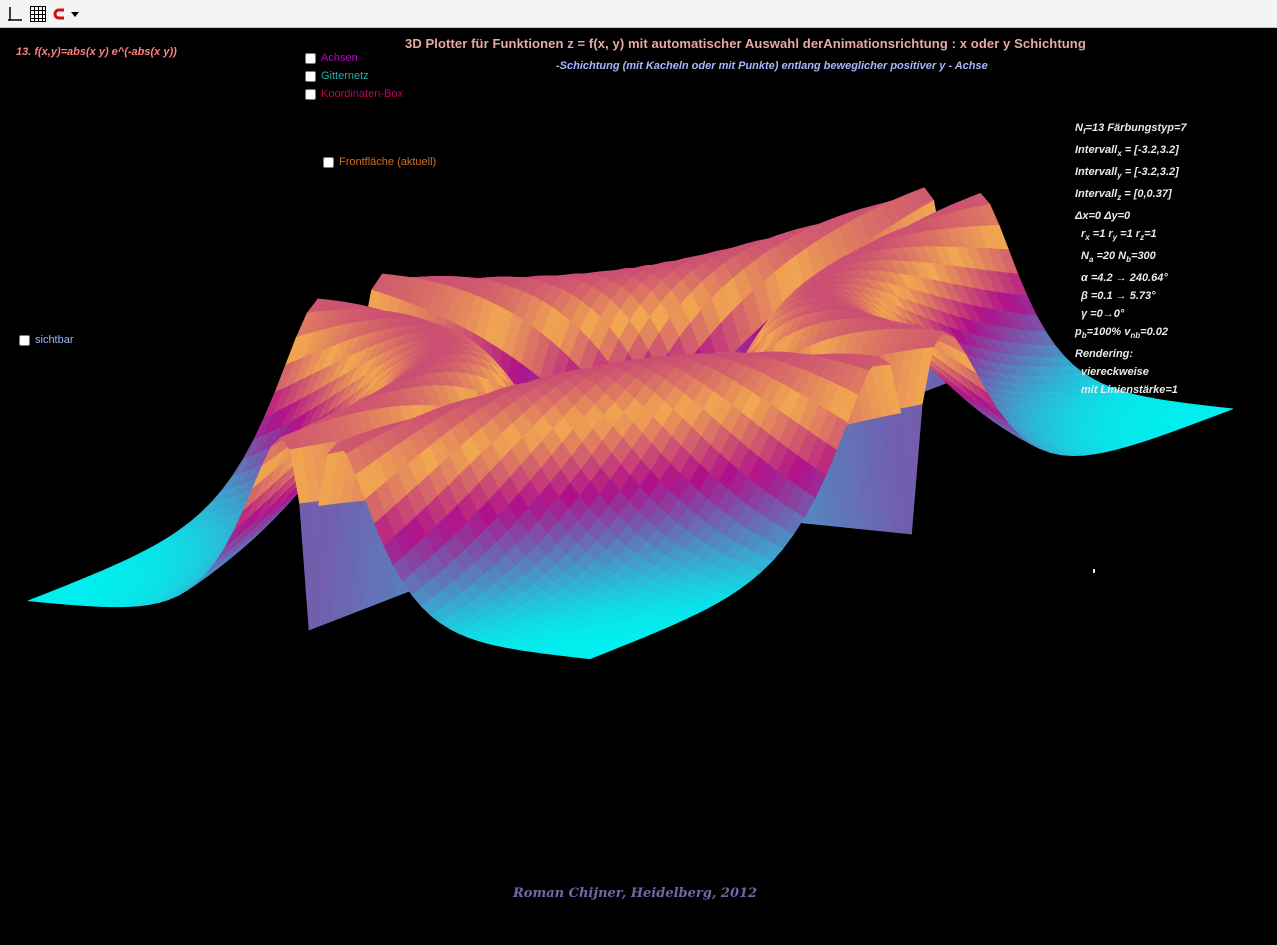 This screenshot has width=1277, height=945. Describe the element at coordinates (339, 58) in the screenshot. I see `achsen-label: Achsen` at that location.